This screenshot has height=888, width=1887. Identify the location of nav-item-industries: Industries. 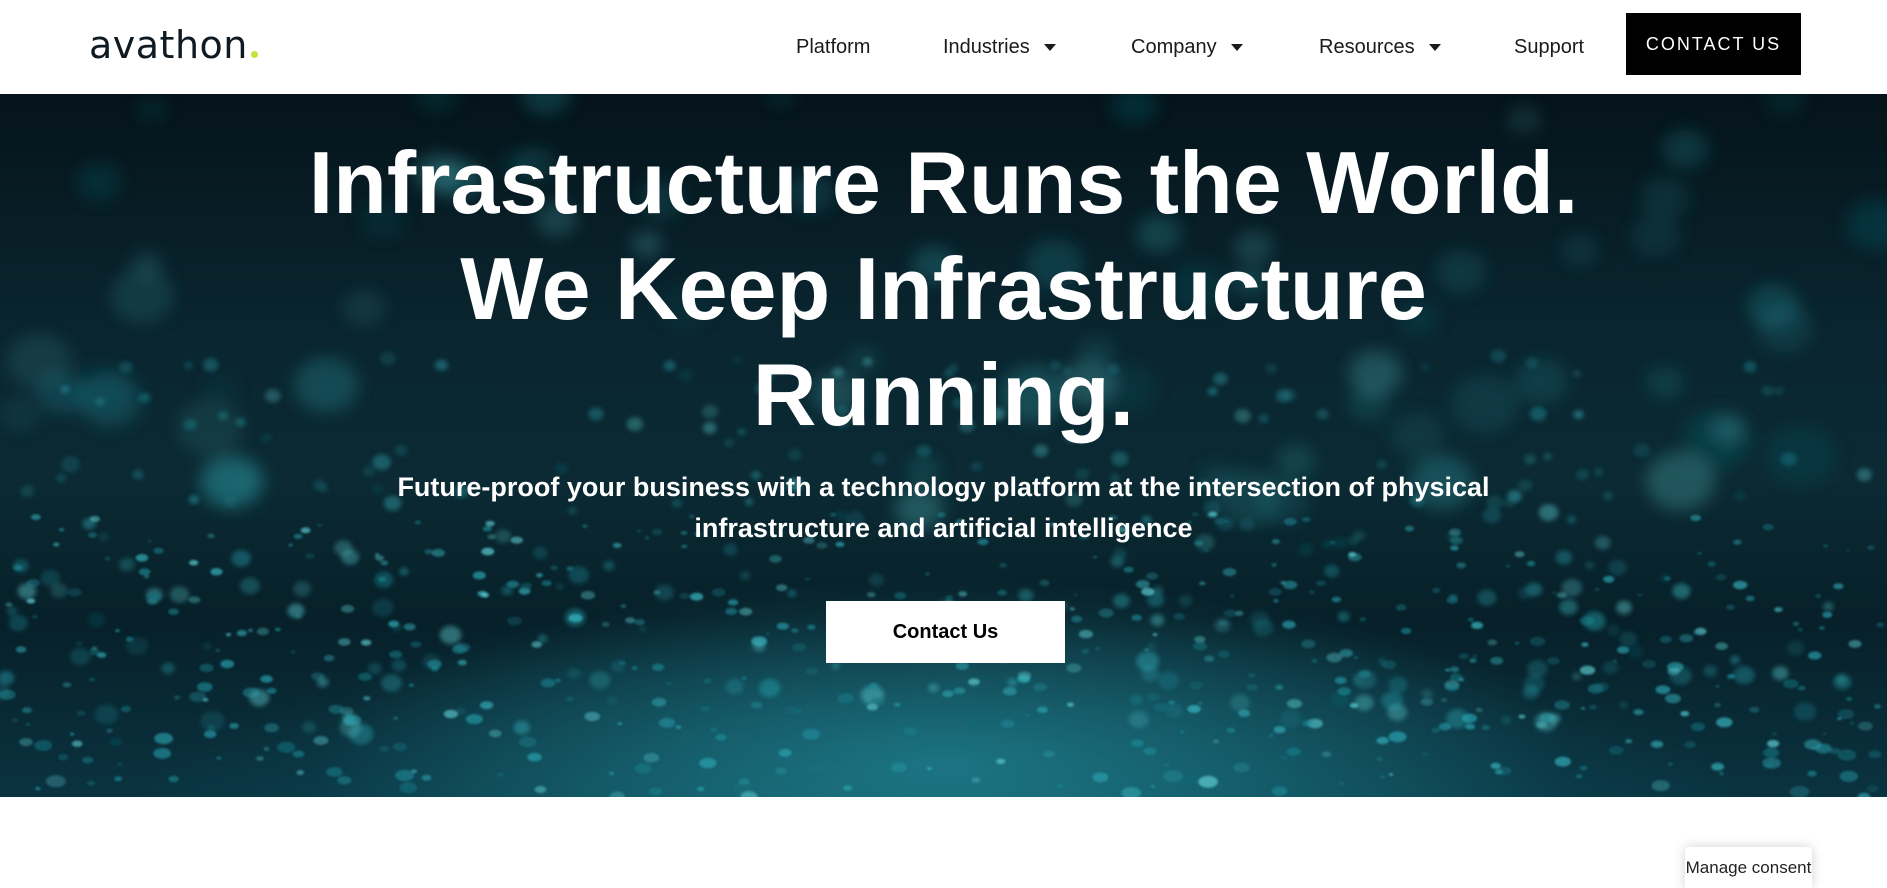
(999, 47).